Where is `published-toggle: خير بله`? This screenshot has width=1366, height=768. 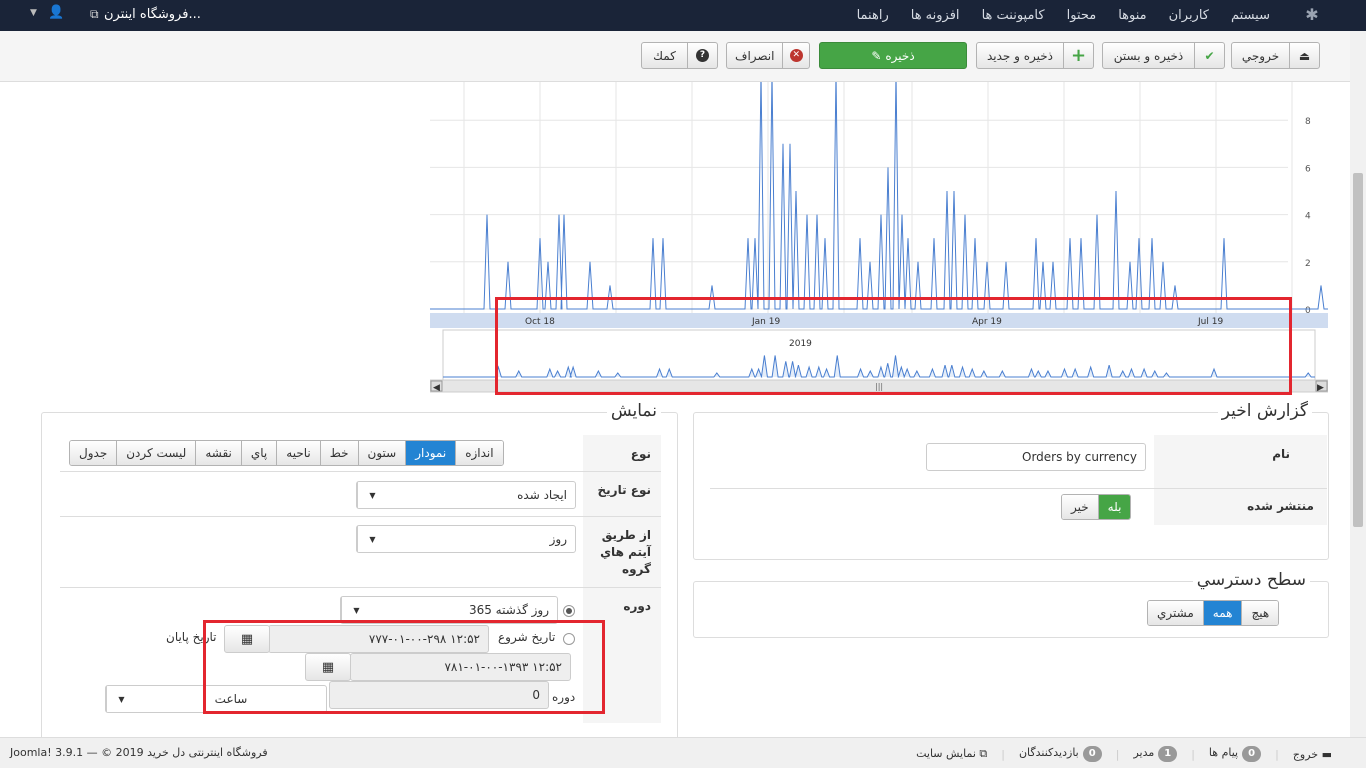
published-toggle: خير بله is located at coordinates (1096, 507).